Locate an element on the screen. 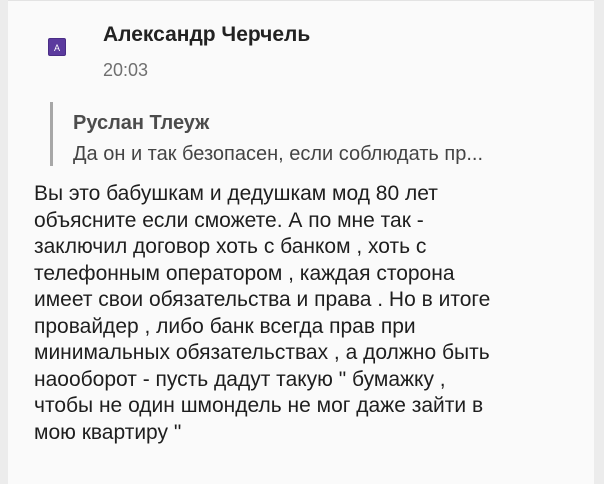 Image resolution: width=604 pixels, height=484 pixels. quote-author: Руслан Тлеуж is located at coordinates (141, 123).